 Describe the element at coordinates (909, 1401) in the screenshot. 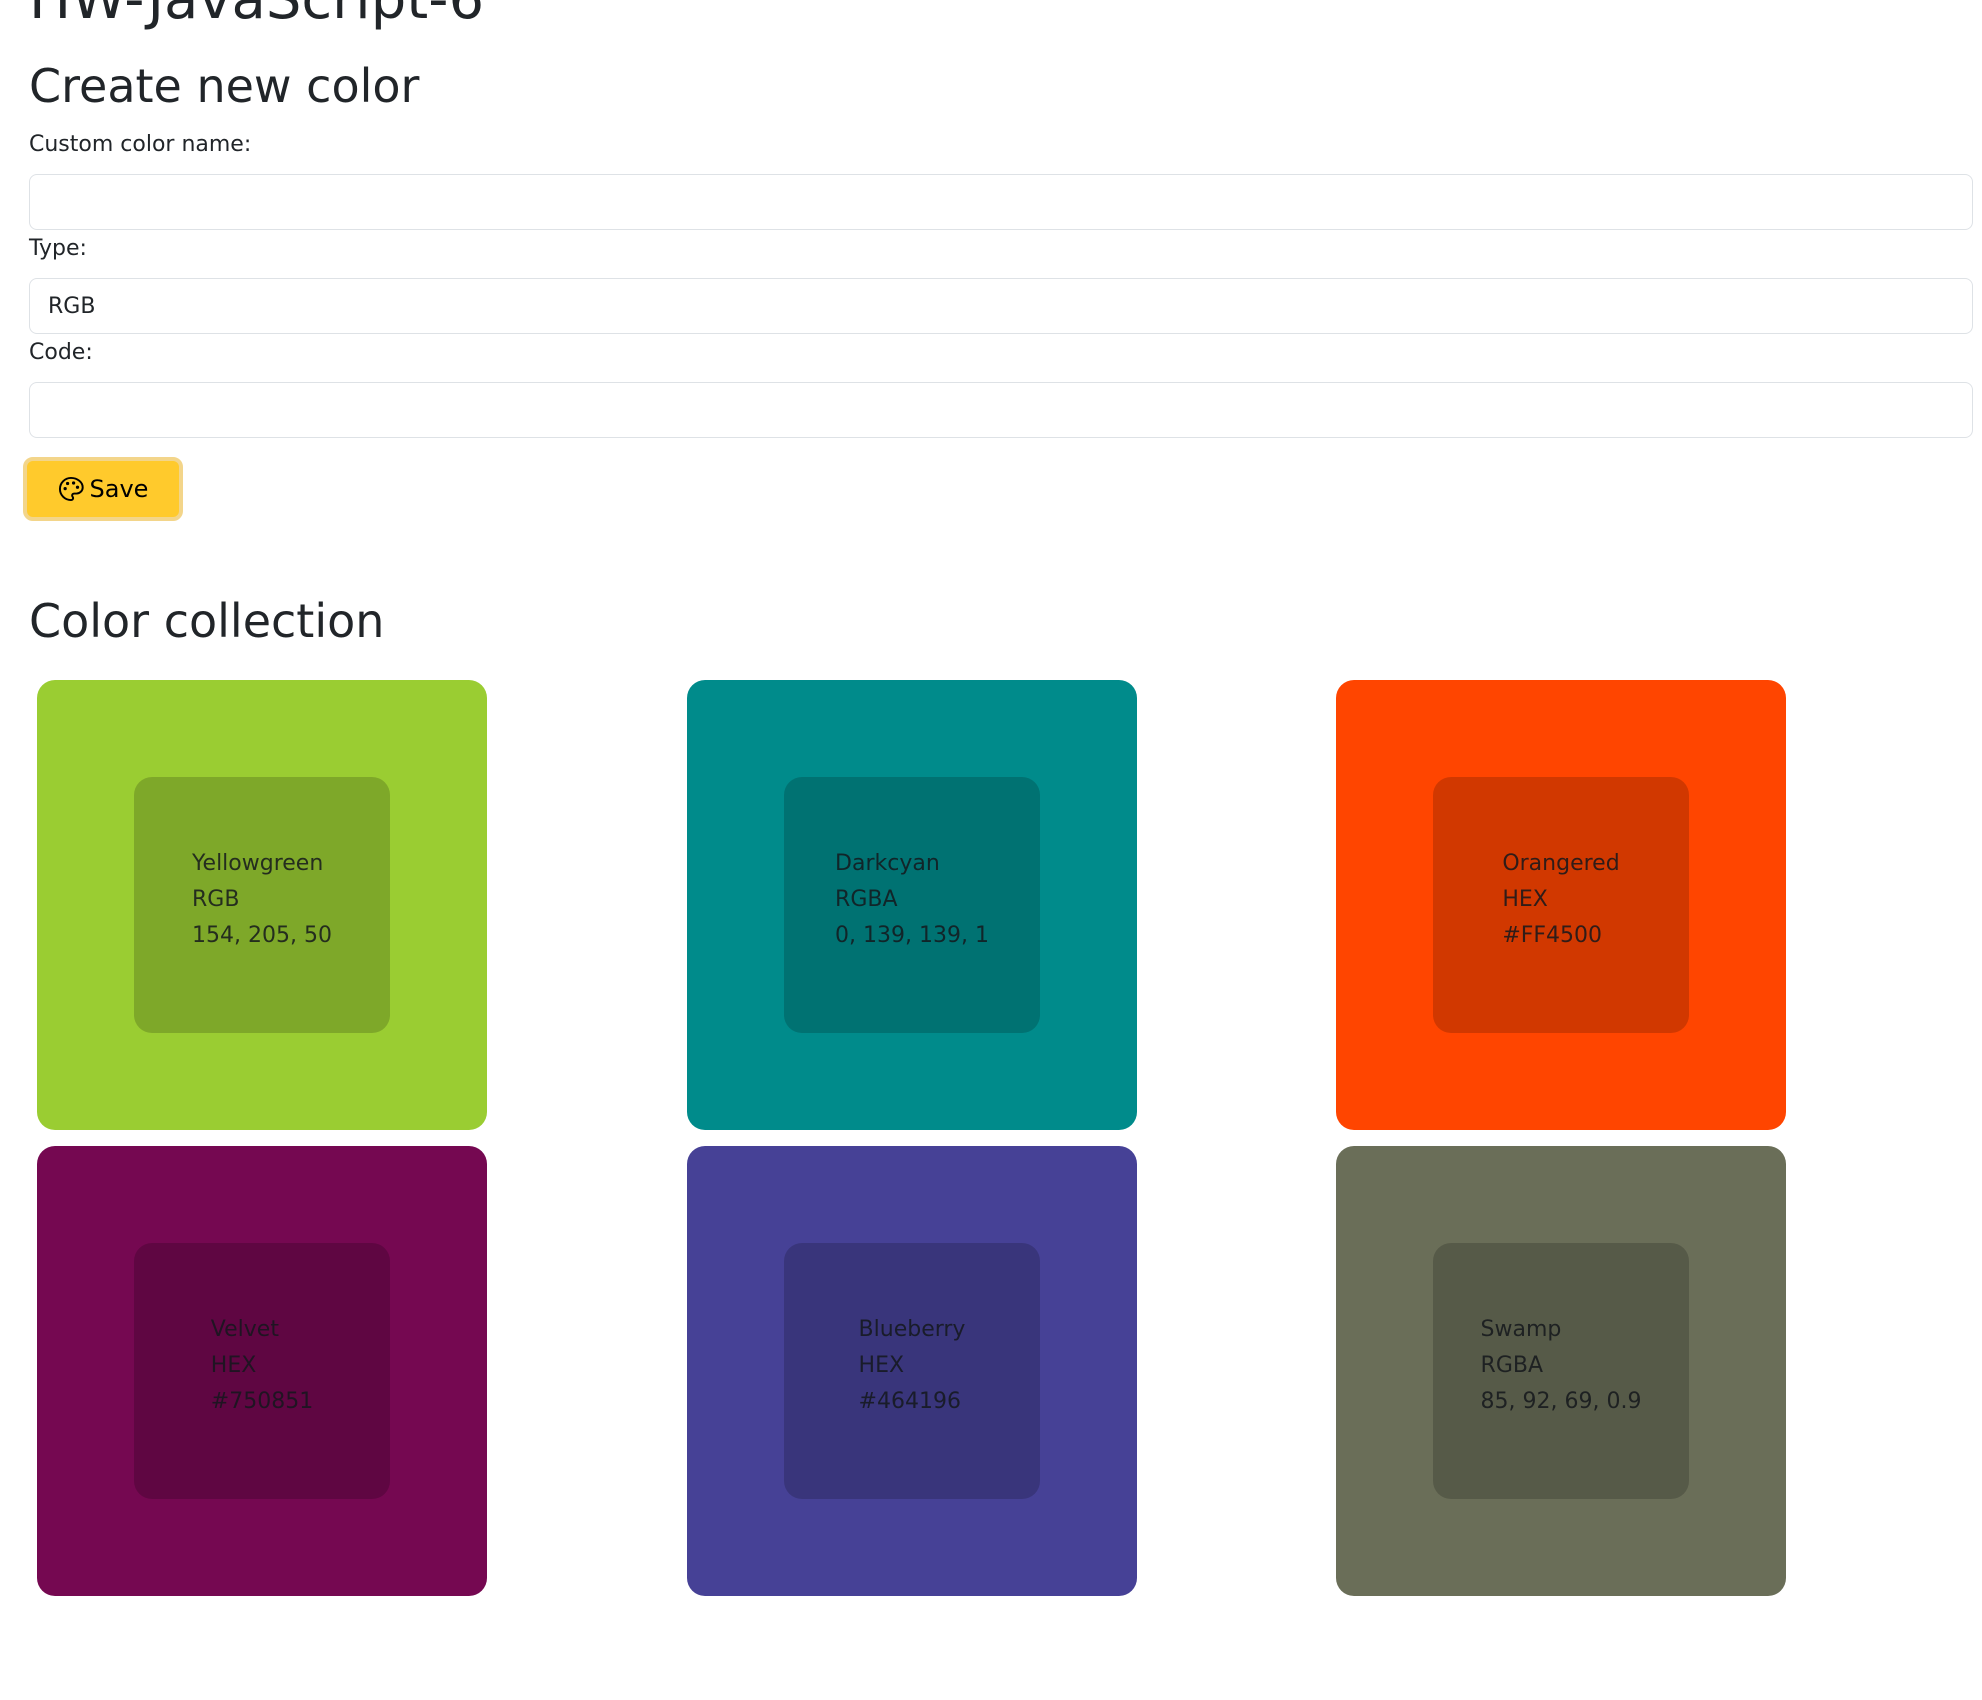

I see `color-code: #464196` at that location.